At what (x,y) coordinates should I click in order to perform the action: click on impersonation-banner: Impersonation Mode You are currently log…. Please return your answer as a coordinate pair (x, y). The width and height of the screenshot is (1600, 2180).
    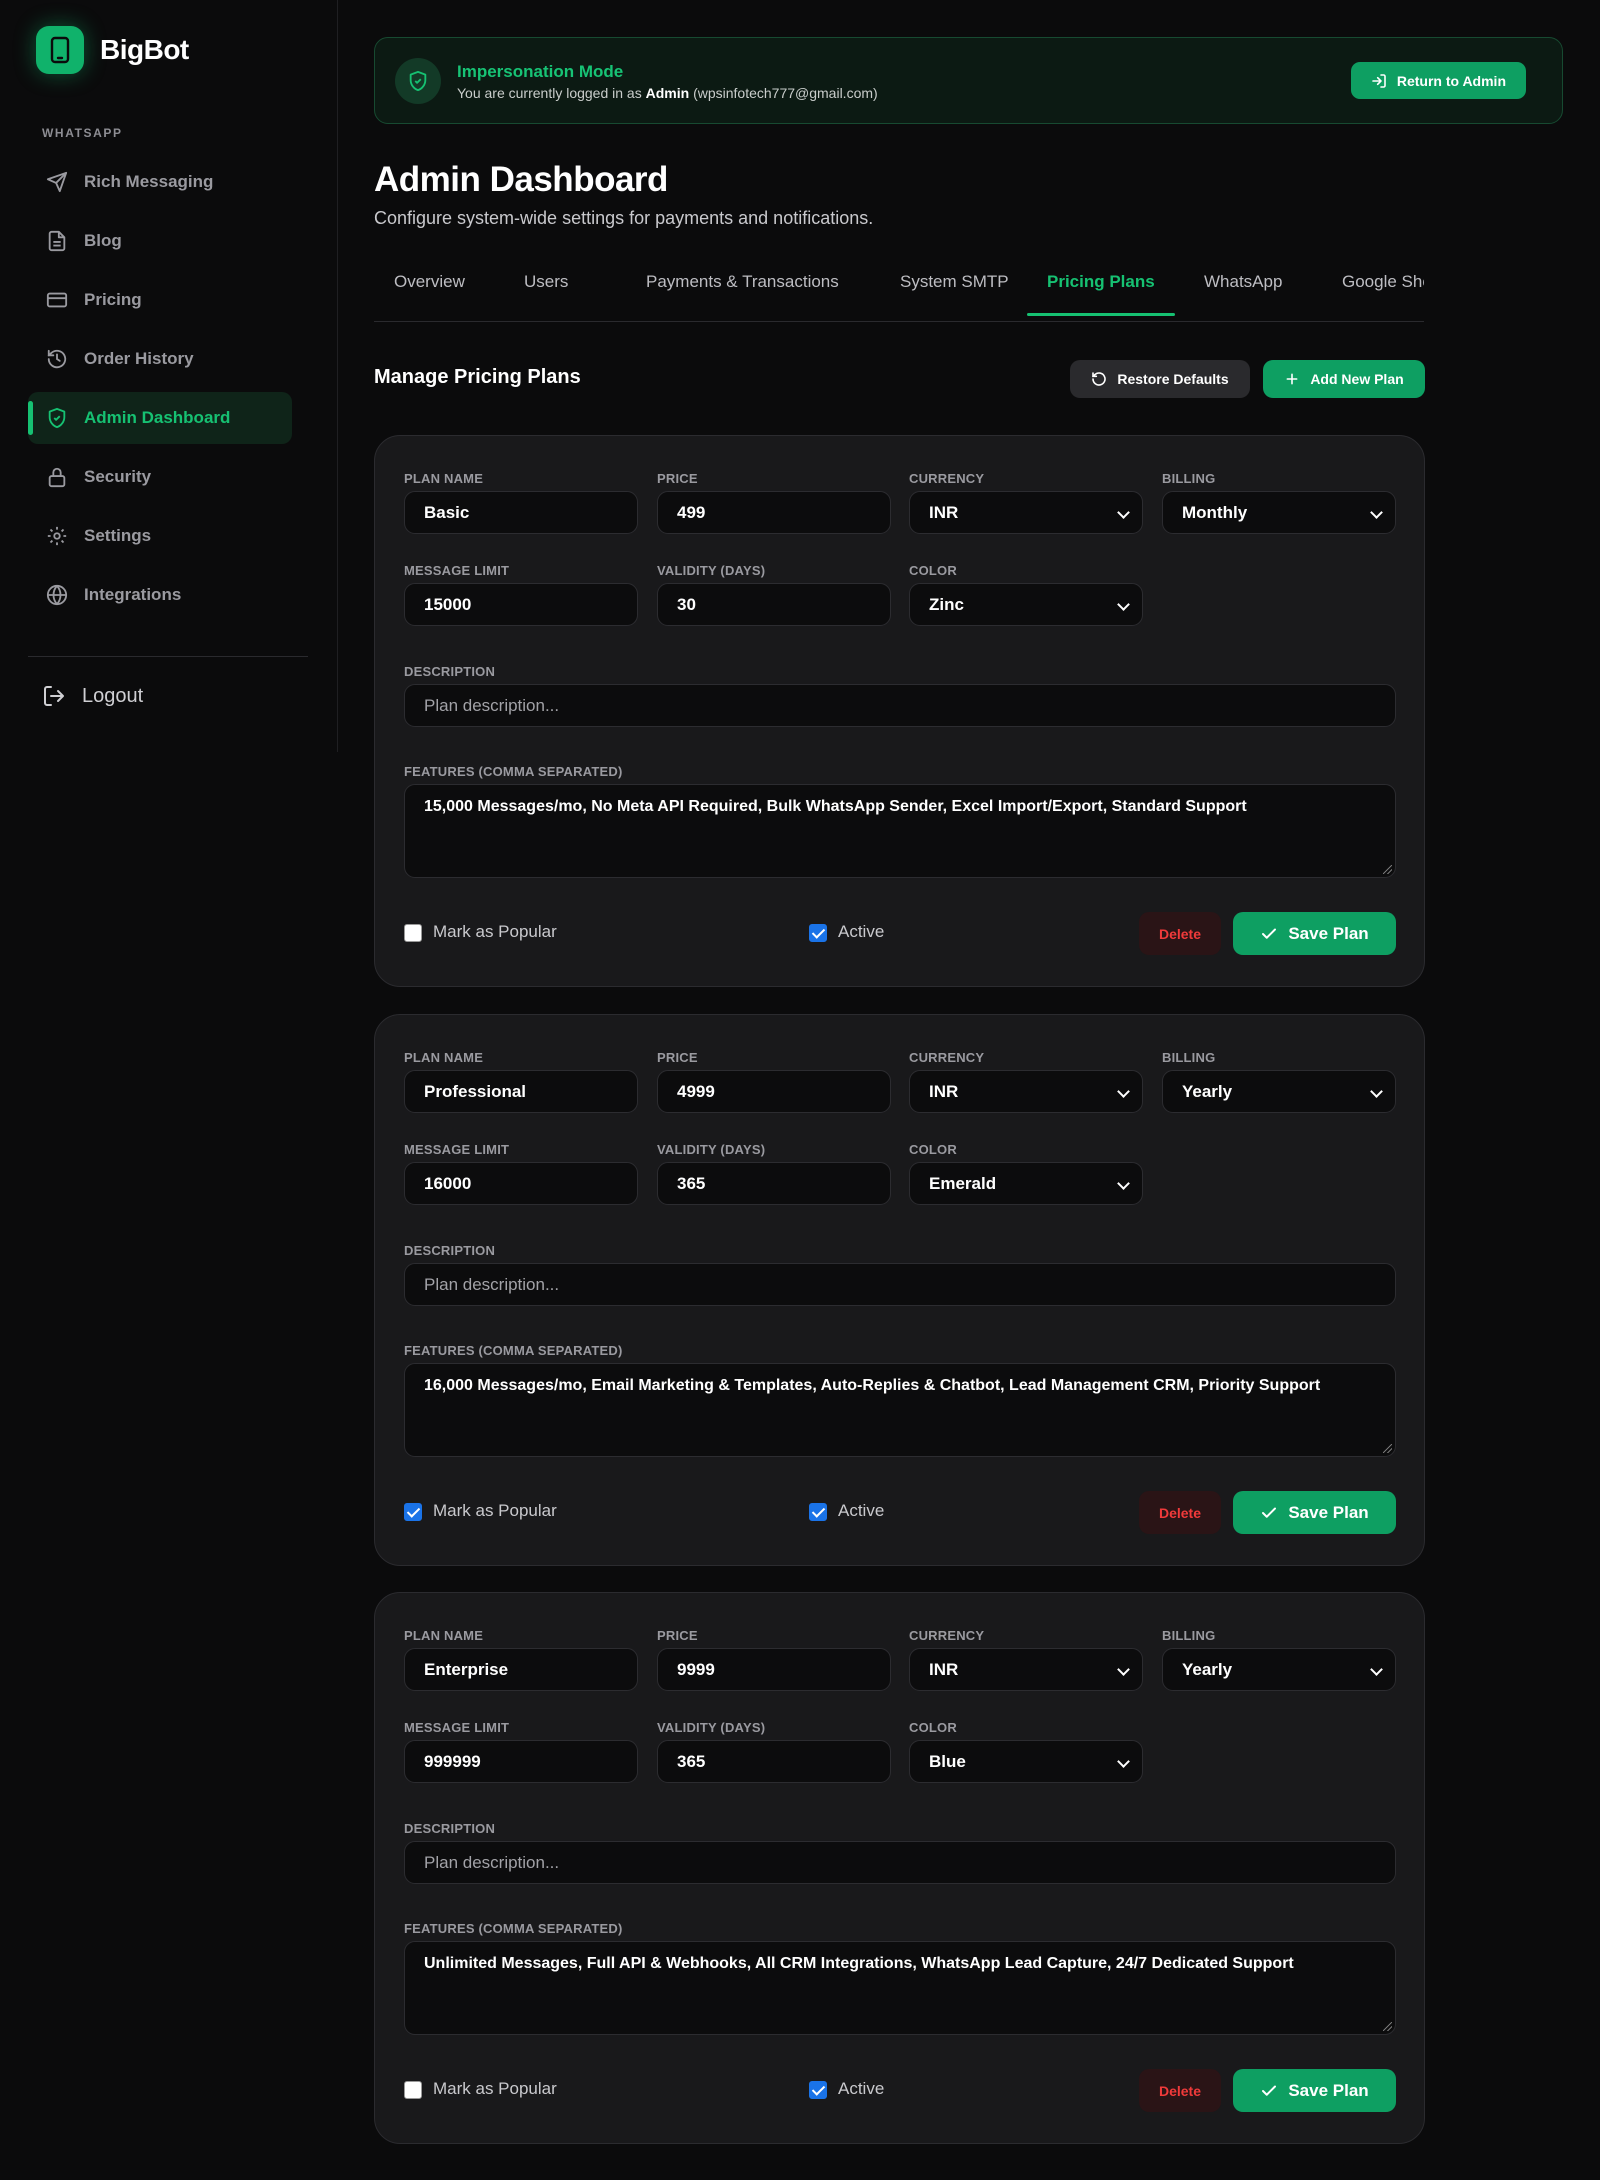
    Looking at the image, I should click on (968, 80).